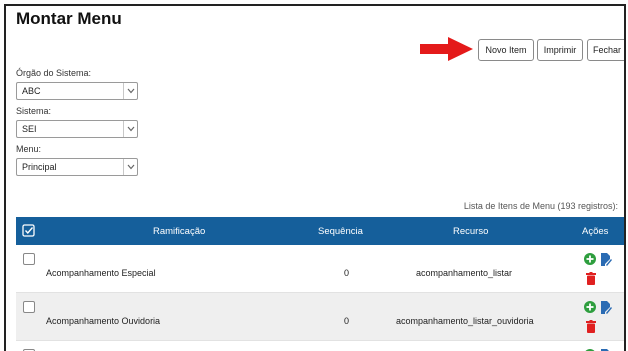 The image size is (628, 351). What do you see at coordinates (101, 273) in the screenshot?
I see `row-ramificacao: Acompanhamento Especial` at bounding box center [101, 273].